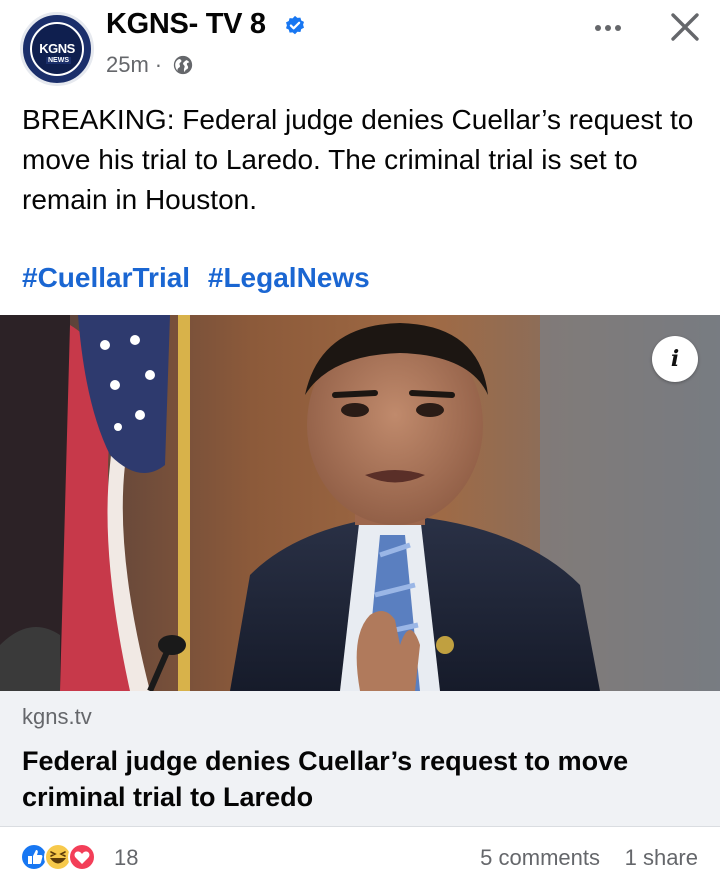  What do you see at coordinates (289, 277) in the screenshot?
I see `hashtag-link: #LegalNews` at bounding box center [289, 277].